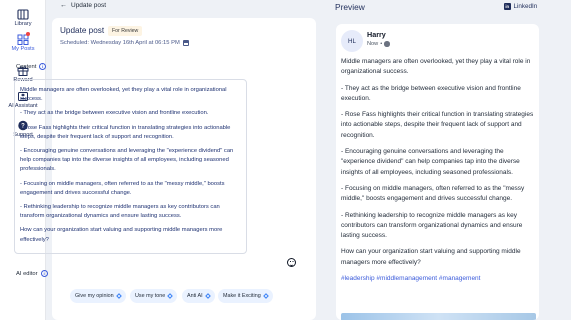  I want to click on posts-icon, so click(23, 38).